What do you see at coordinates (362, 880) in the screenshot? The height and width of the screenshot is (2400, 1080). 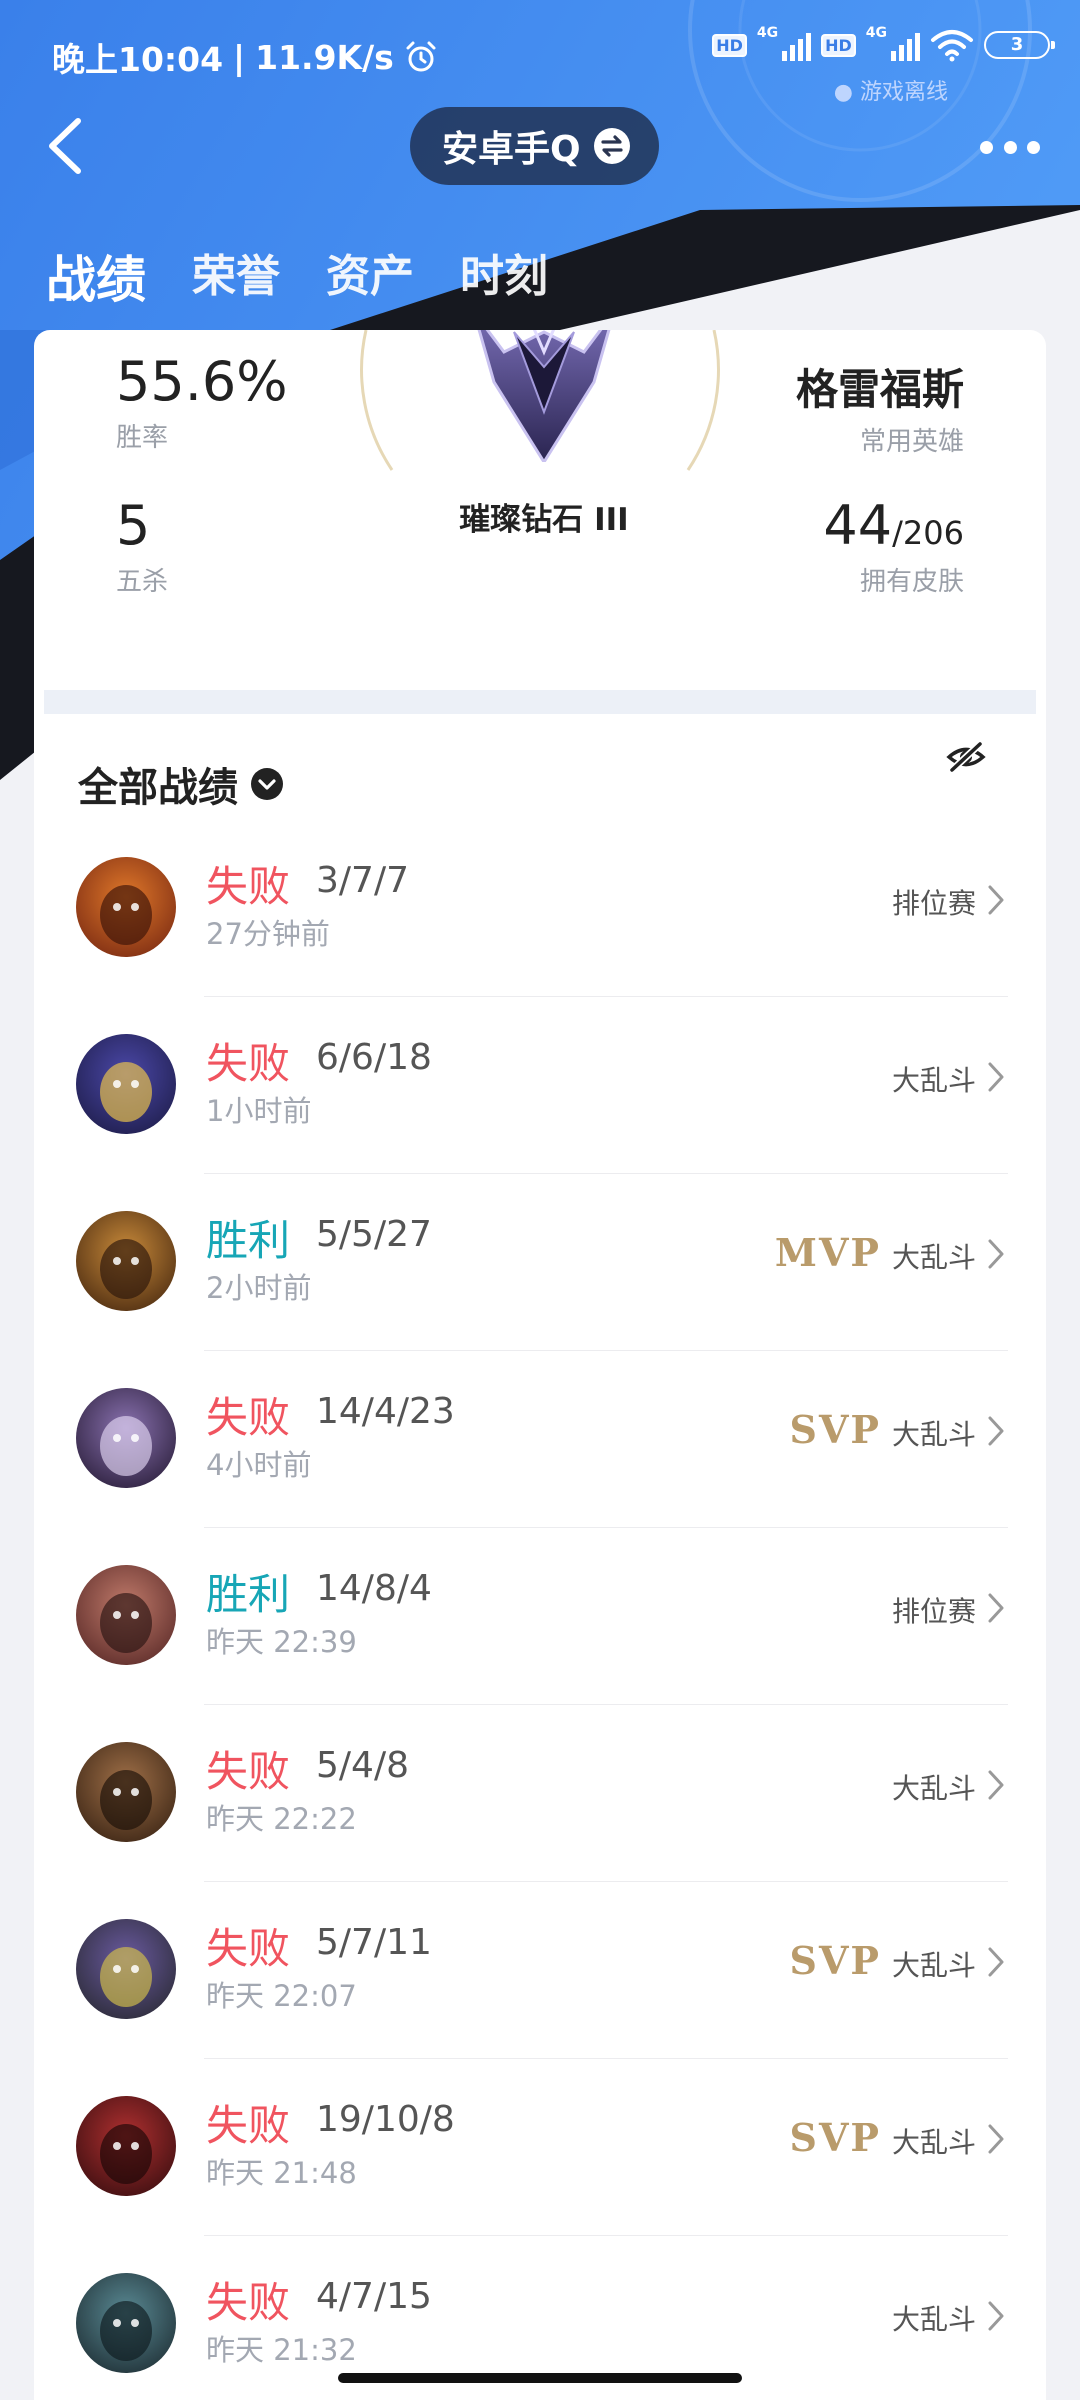 I see `match-kda: 3/7/7` at bounding box center [362, 880].